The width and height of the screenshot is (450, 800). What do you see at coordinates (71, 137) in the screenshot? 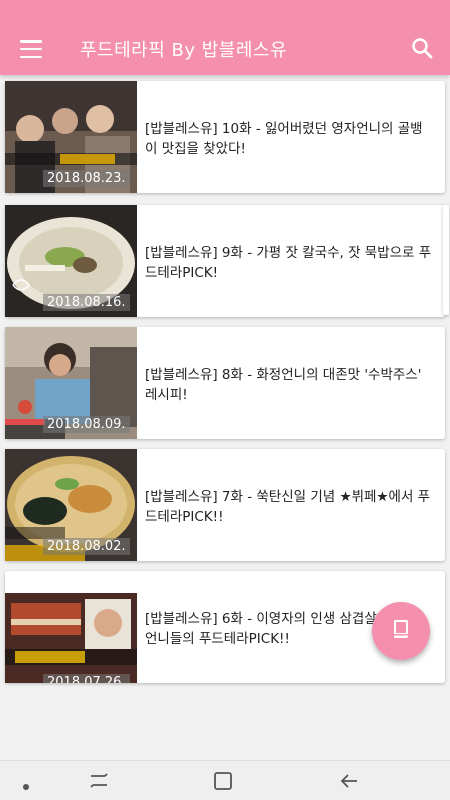
I see `episode-thumbnail: 2018.08.23.` at bounding box center [71, 137].